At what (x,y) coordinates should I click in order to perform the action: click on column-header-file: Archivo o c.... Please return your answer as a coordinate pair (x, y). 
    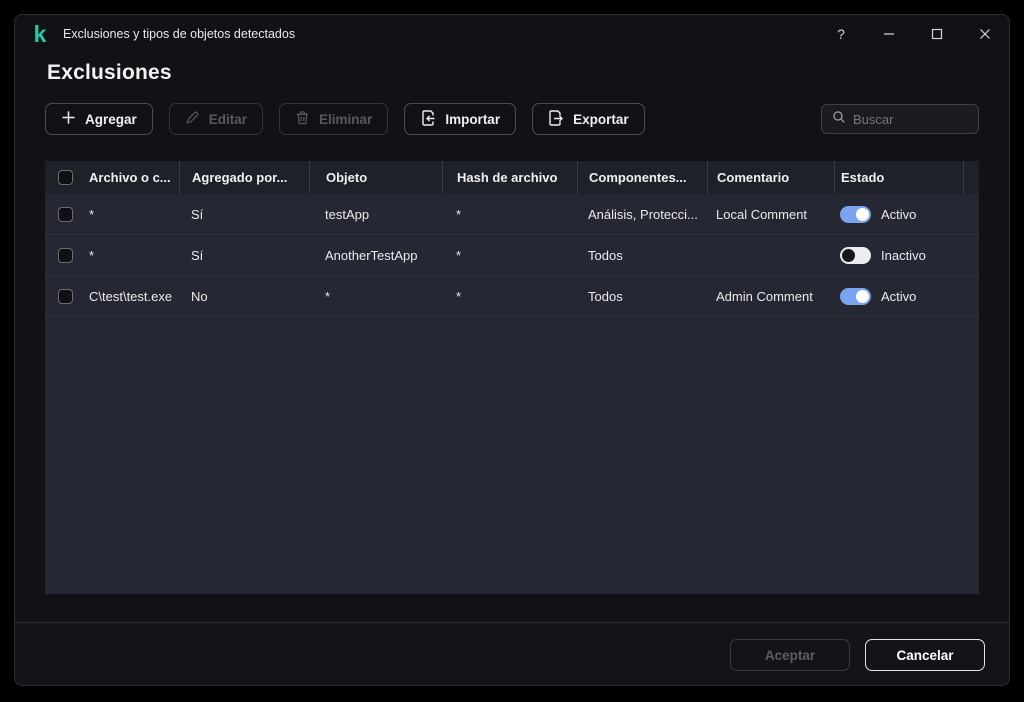
    Looking at the image, I should click on (133, 177).